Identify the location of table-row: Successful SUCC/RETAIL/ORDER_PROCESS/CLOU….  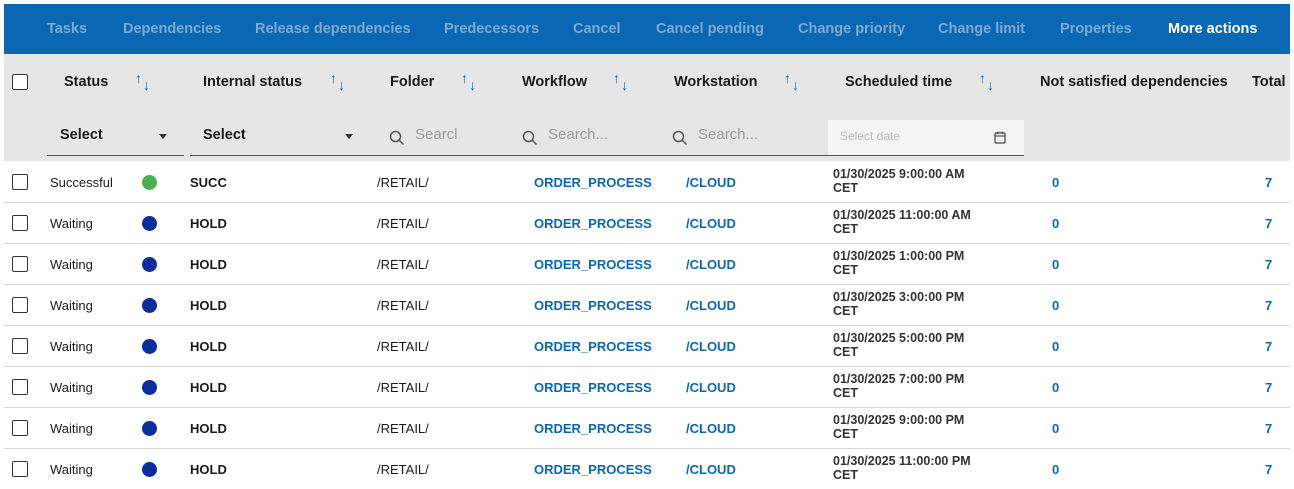
(647, 182).